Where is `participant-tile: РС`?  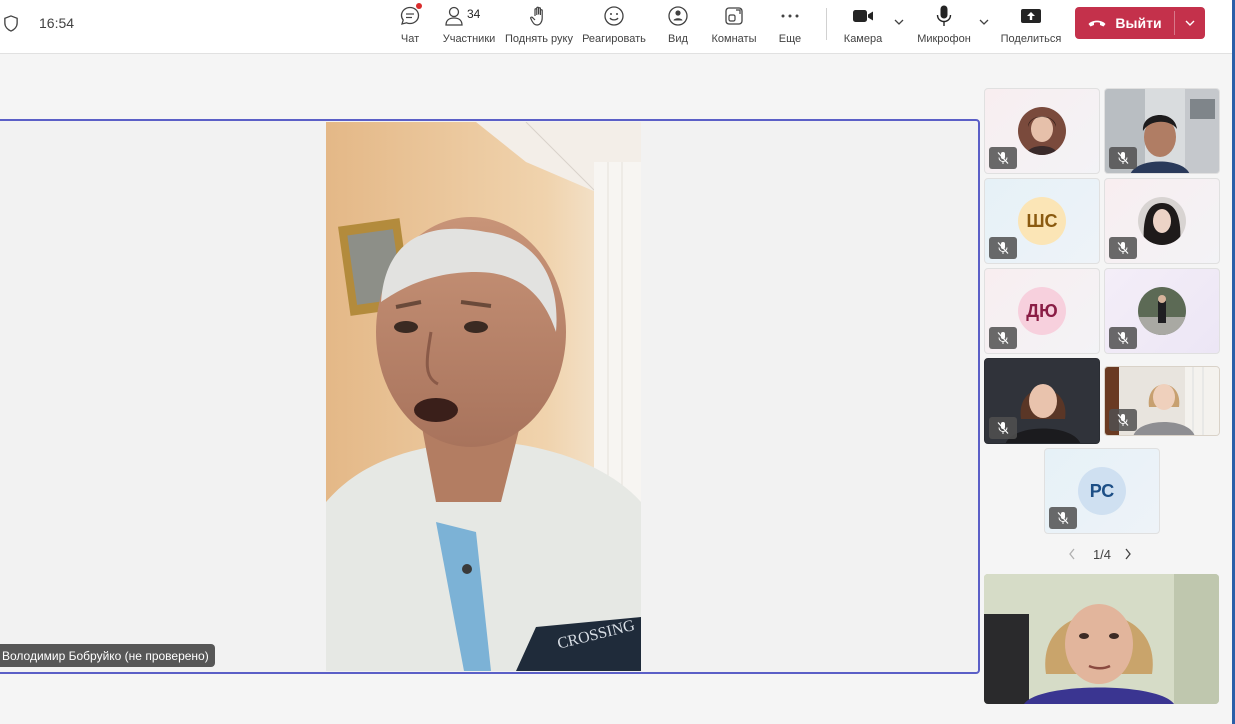
participant-tile: РС is located at coordinates (1102, 491).